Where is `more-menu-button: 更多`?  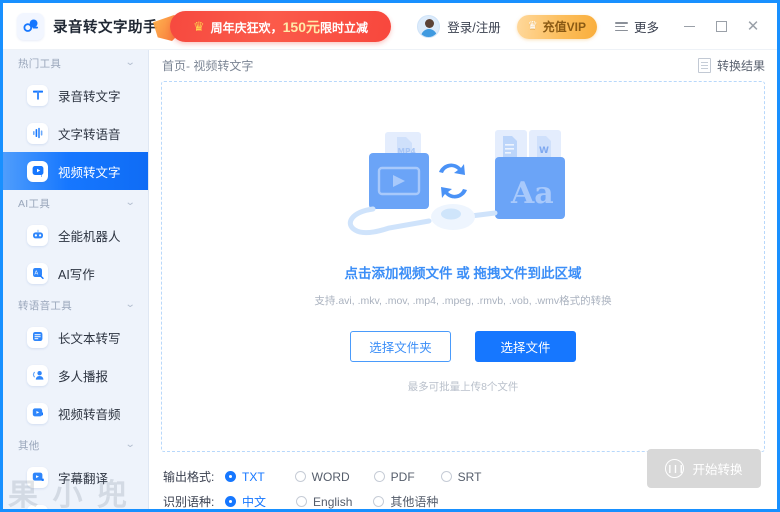 more-menu-button: 更多 is located at coordinates (636, 26).